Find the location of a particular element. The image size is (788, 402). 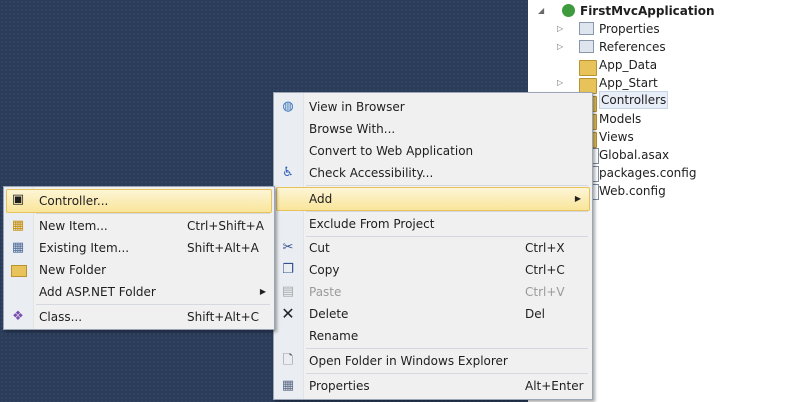

menu-item-exclude-from-project: Exclude From Project is located at coordinates (433, 224).